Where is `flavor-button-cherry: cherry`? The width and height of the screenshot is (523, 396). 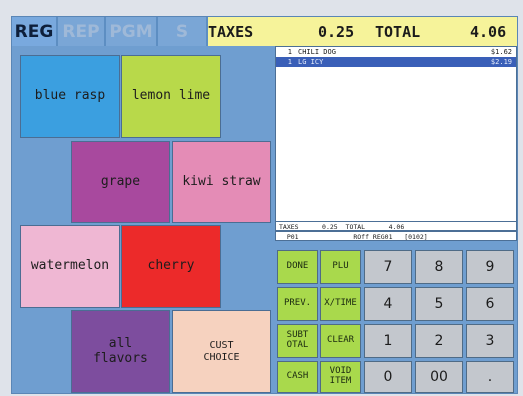 flavor-button-cherry: cherry is located at coordinates (171, 266).